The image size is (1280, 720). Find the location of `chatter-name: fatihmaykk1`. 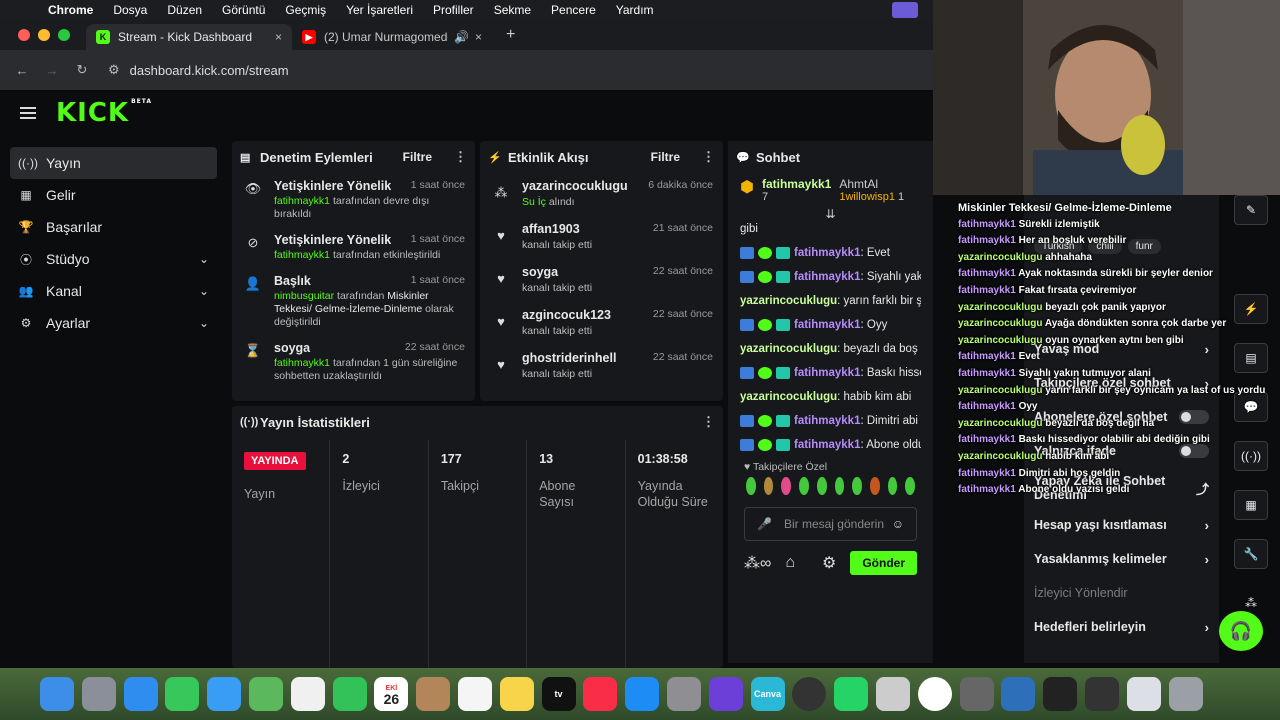

chatter-name: fatihmaykk1 is located at coordinates (796, 184).